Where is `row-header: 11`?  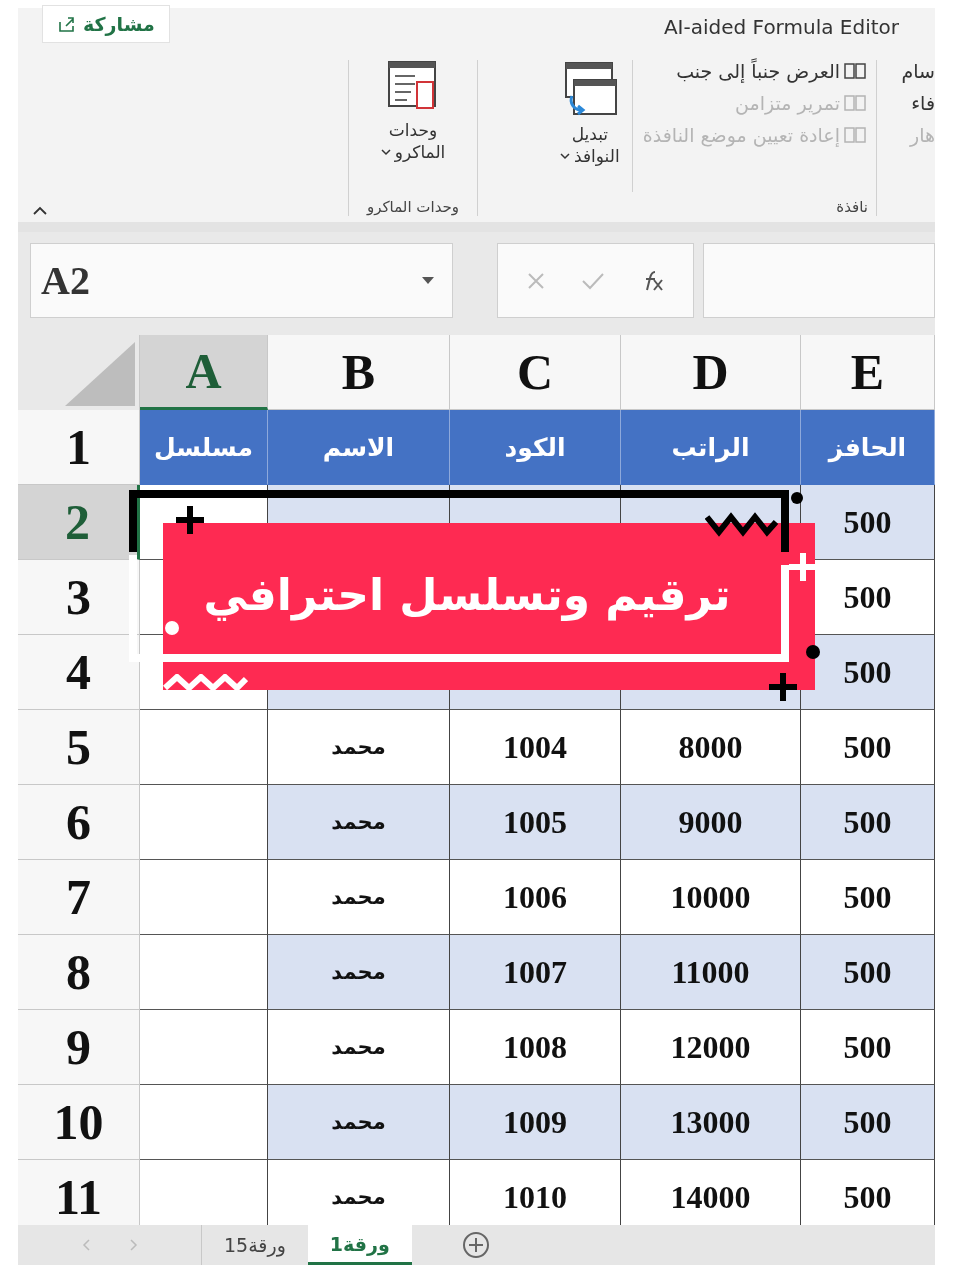
row-header: 11 is located at coordinates (79, 1192).